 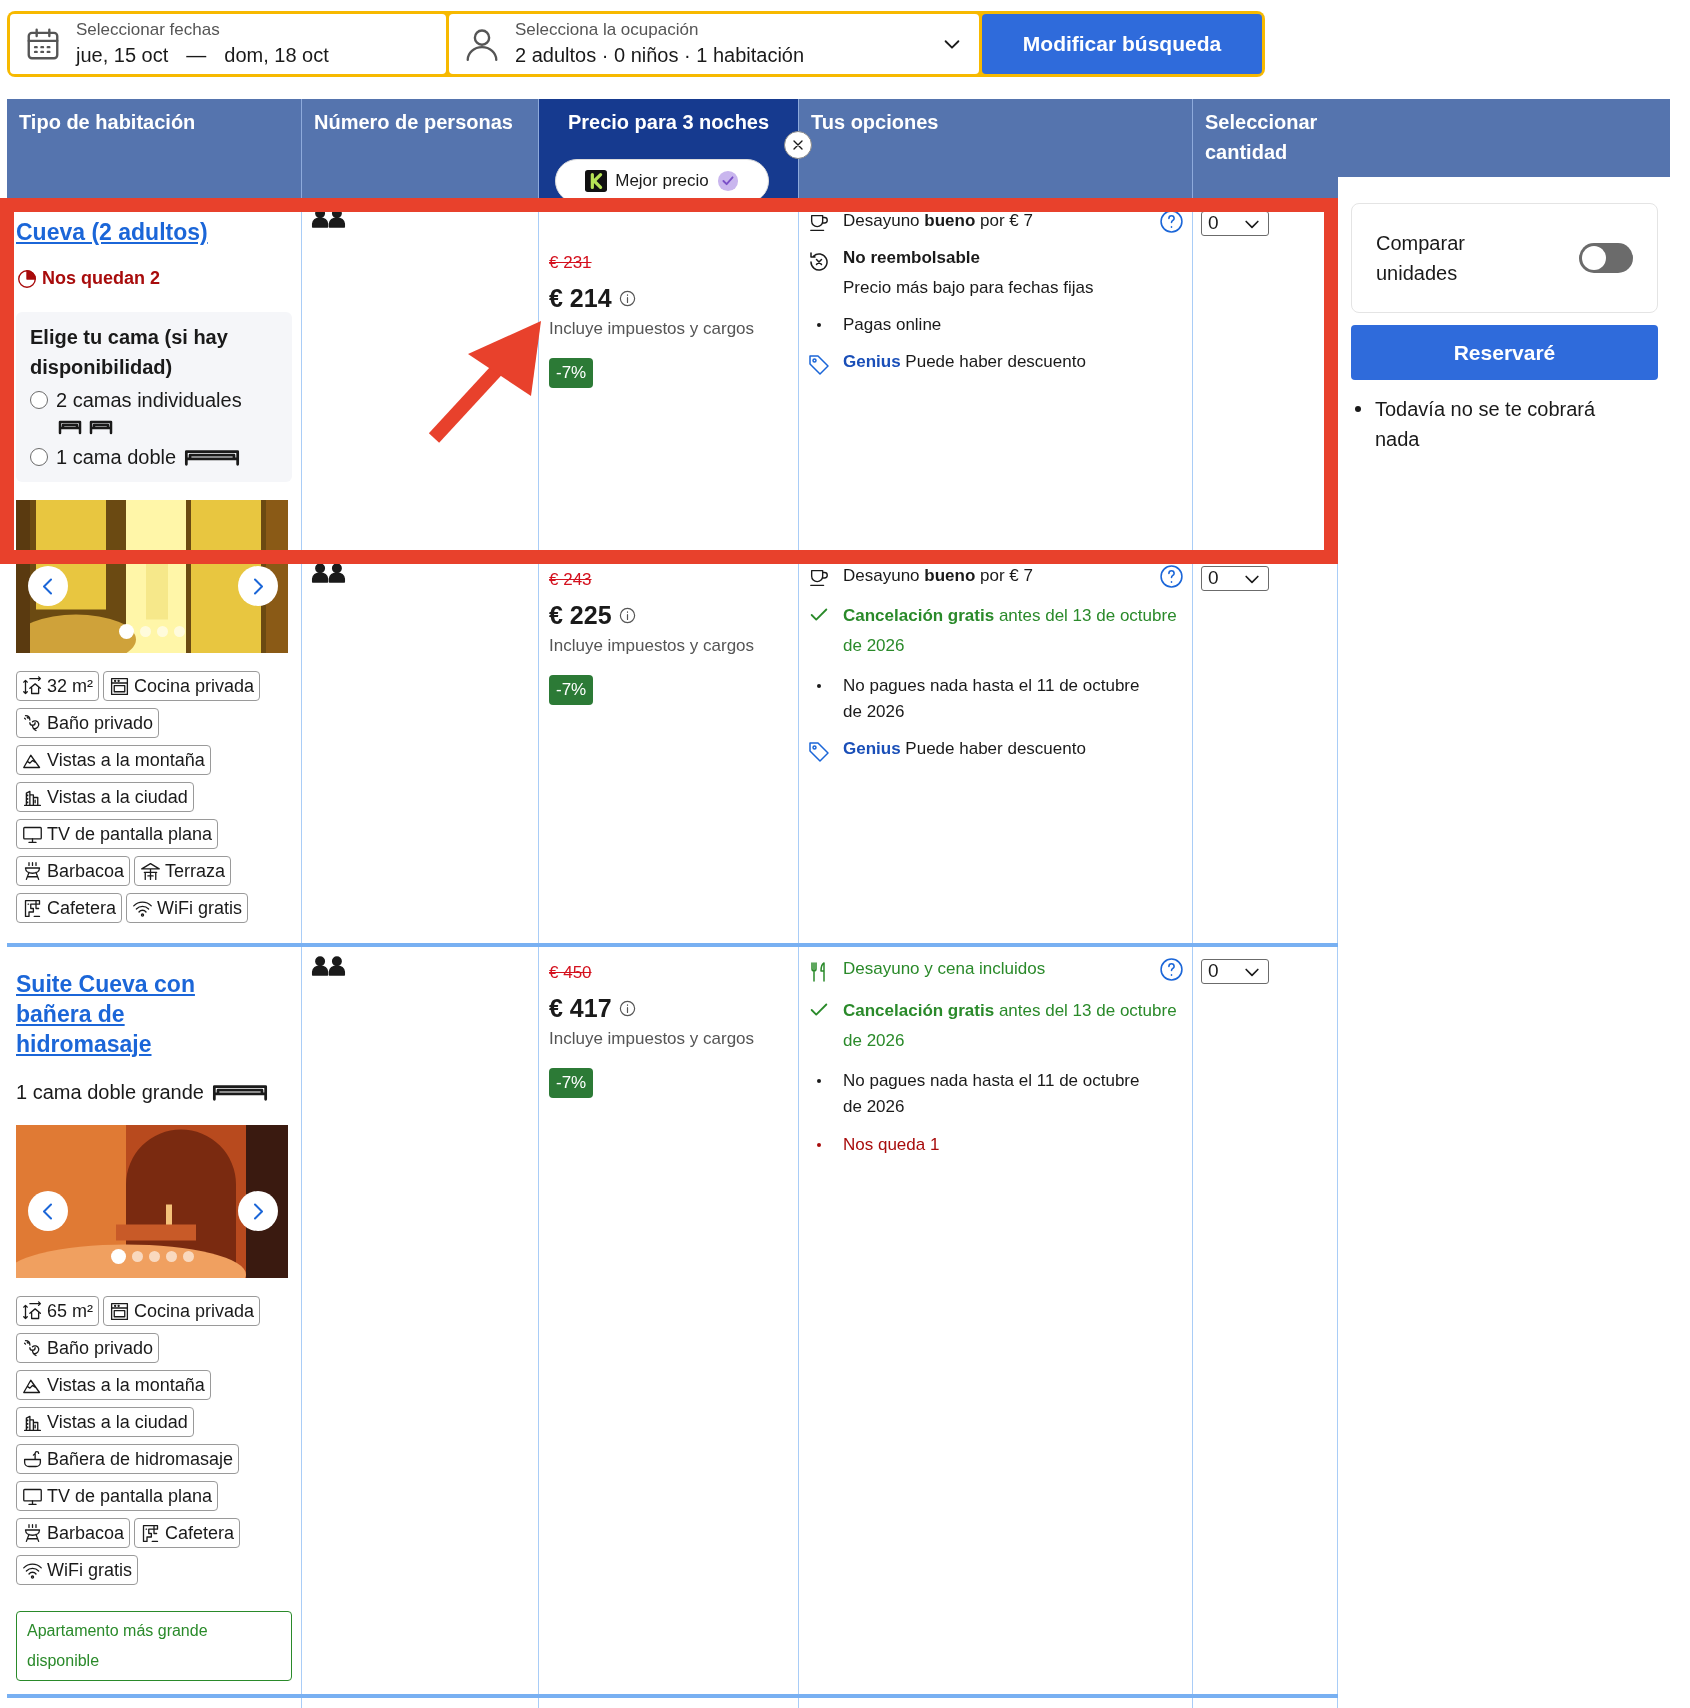 I want to click on occupancy-picker: Selecciona la ocupación 2 adultos · 0 niños · 1 habitación, so click(x=714, y=44).